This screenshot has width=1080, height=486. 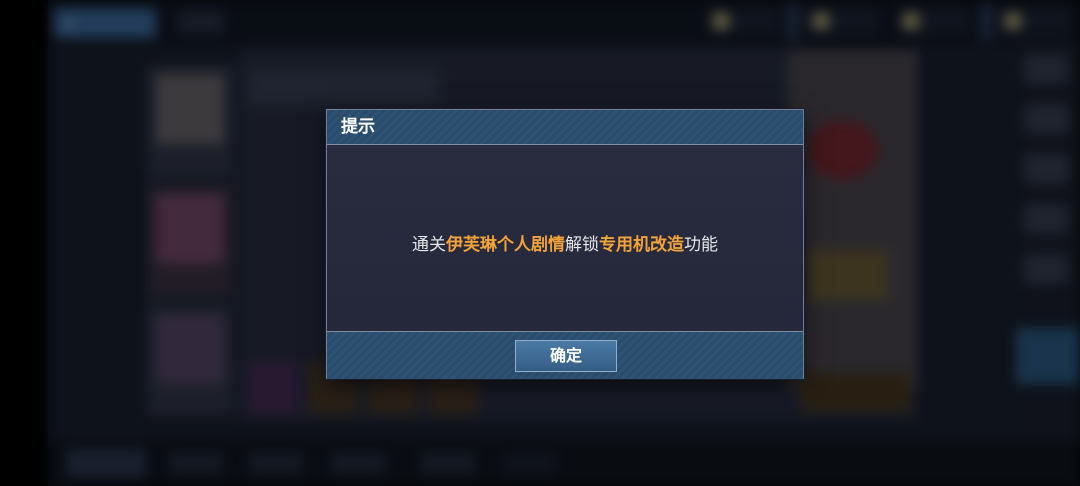 I want to click on confirm-button: 确定, so click(x=566, y=356).